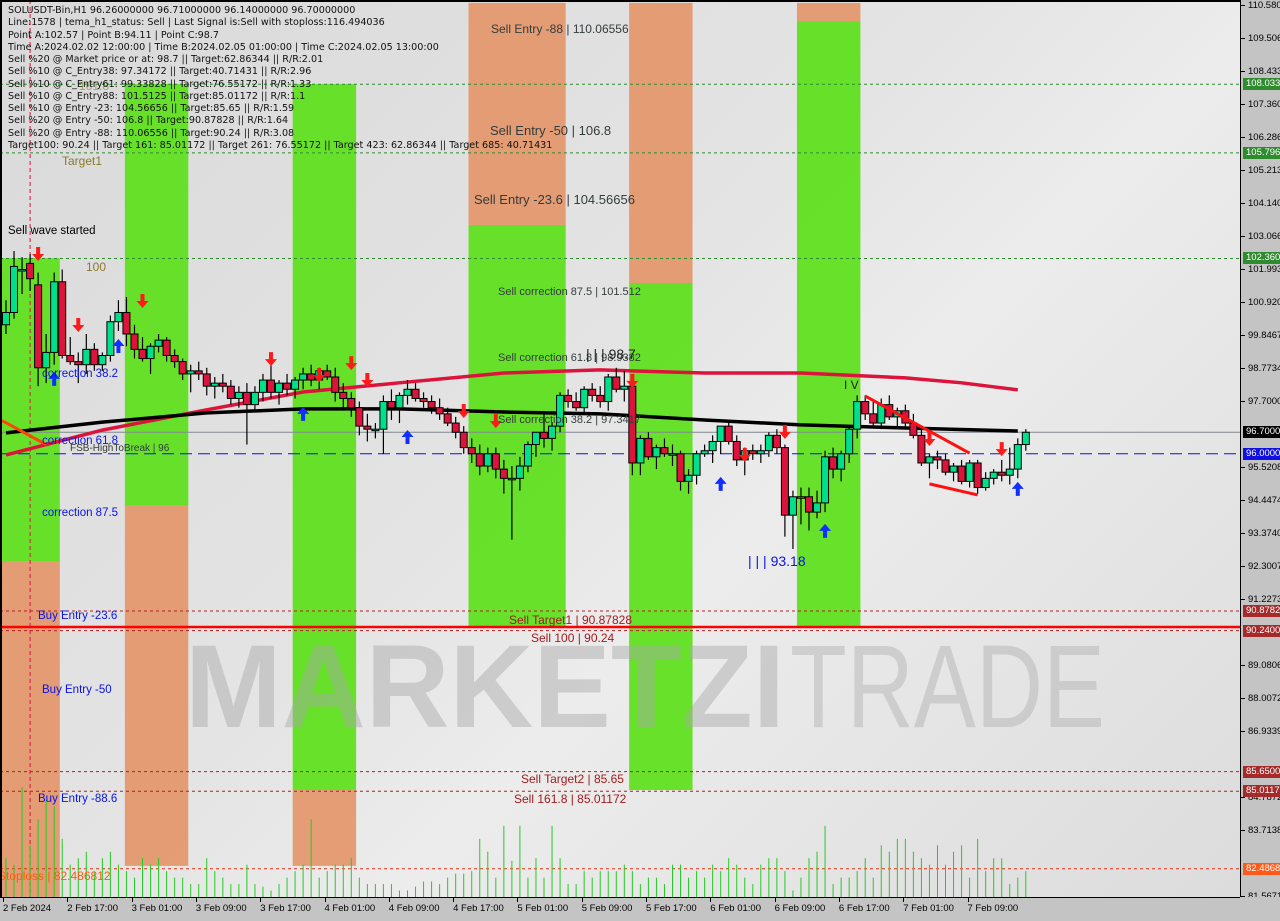 The width and height of the screenshot is (1280, 921). What do you see at coordinates (80, 374) in the screenshot?
I see `correction-382-label: correction 38.2` at bounding box center [80, 374].